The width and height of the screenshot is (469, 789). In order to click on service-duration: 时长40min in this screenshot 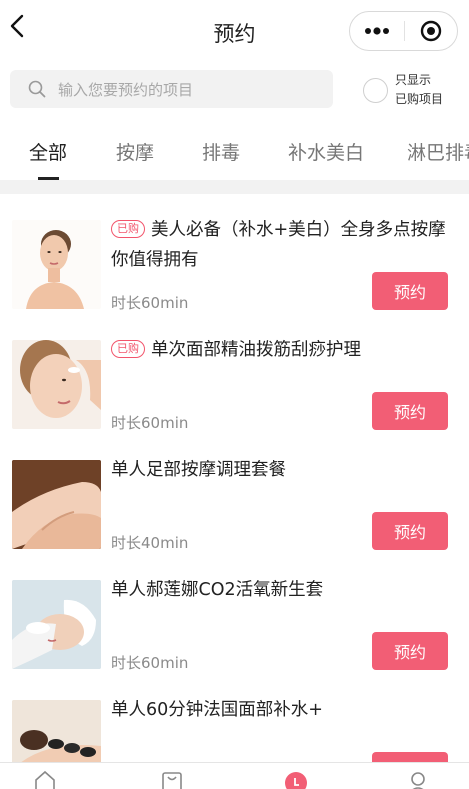, I will do `click(150, 543)`.